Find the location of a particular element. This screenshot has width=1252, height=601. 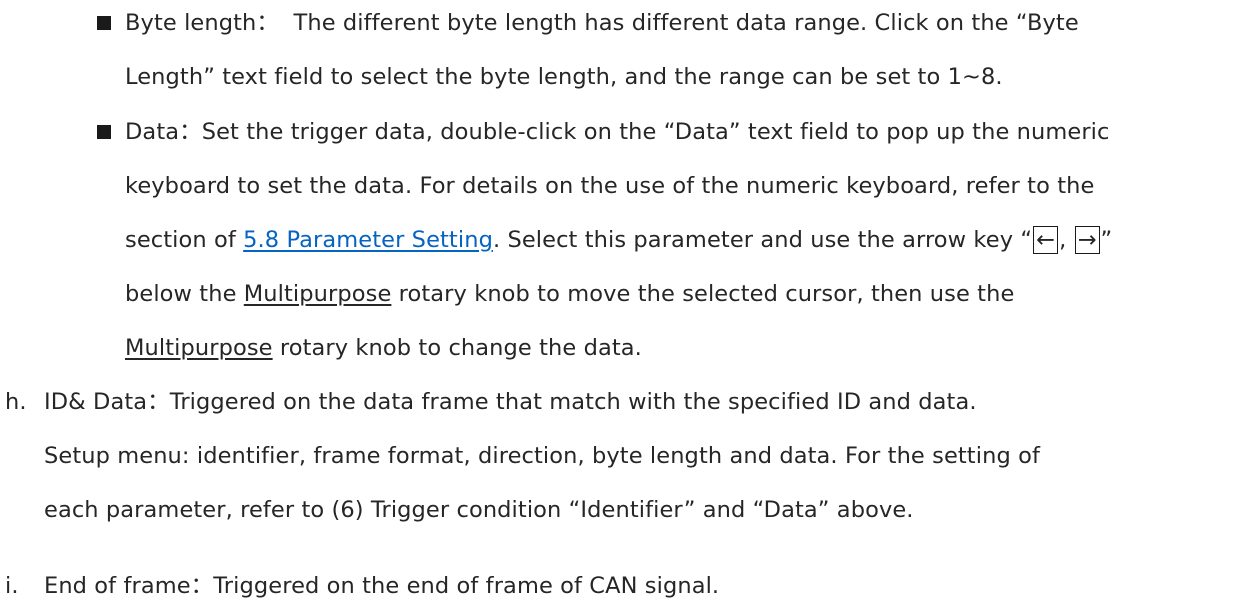

data-line-3-end: ” is located at coordinates (1106, 240).